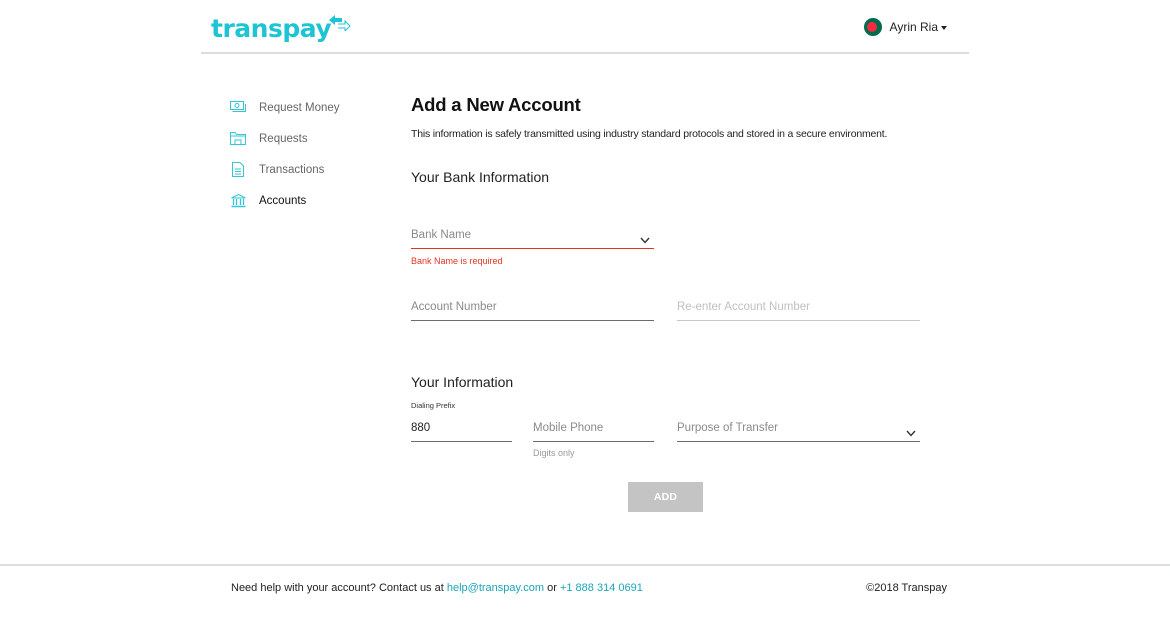  Describe the element at coordinates (433, 405) in the screenshot. I see `dialing-prefix-label: Dialing Prefix` at that location.